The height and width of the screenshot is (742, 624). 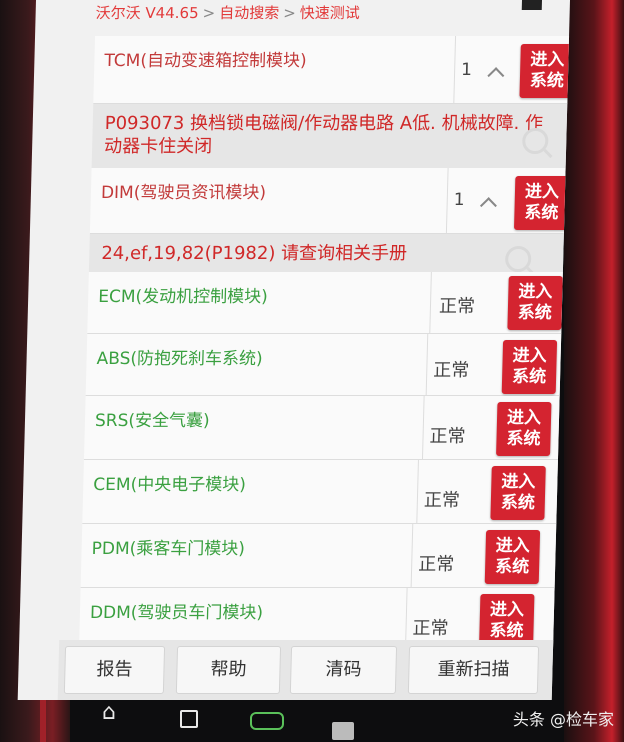 I want to click on gallery-icon, so click(x=343, y=731).